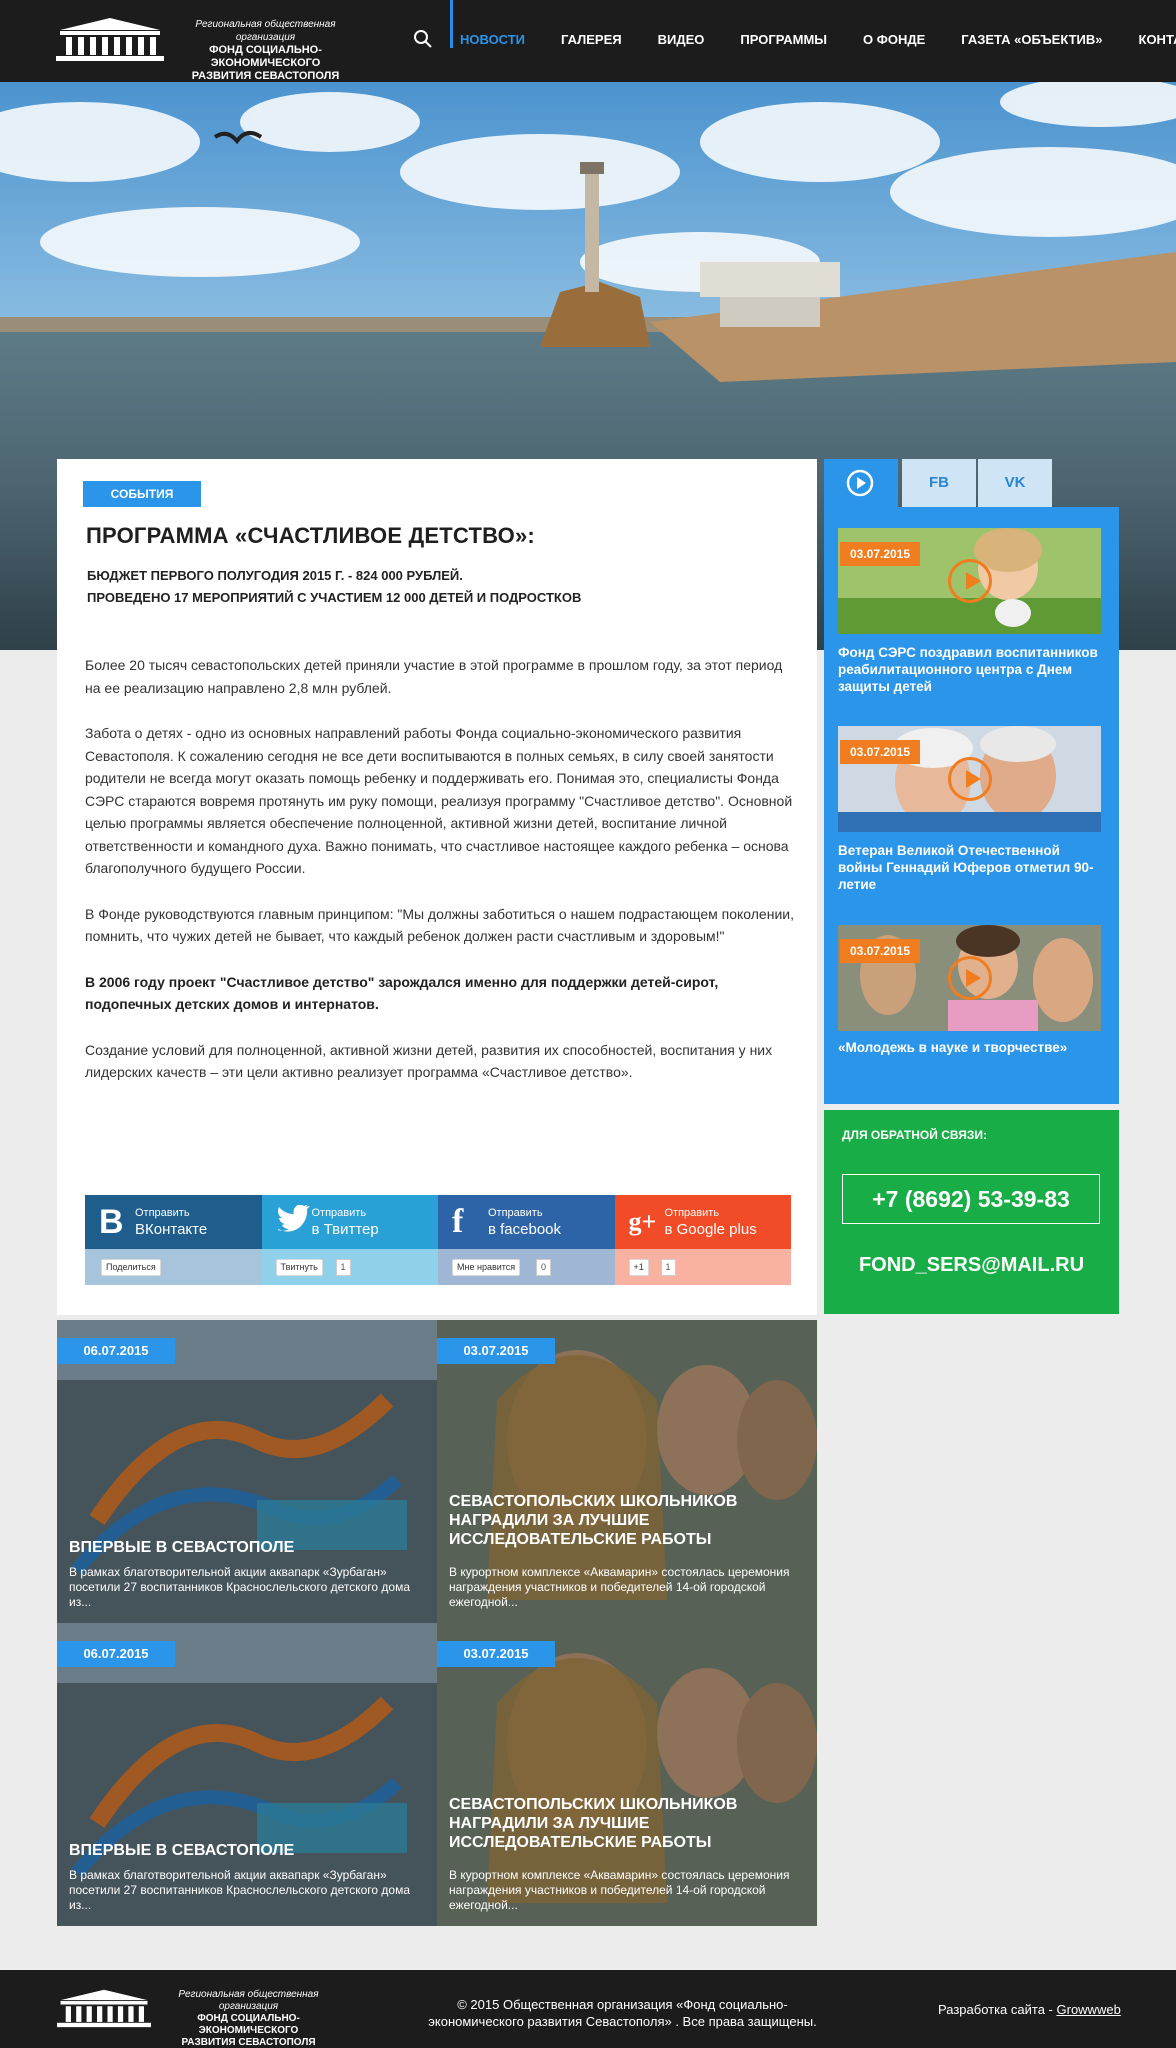 The image size is (1176, 2048). I want to click on nav-item-video: ВИДЕО, so click(681, 39).